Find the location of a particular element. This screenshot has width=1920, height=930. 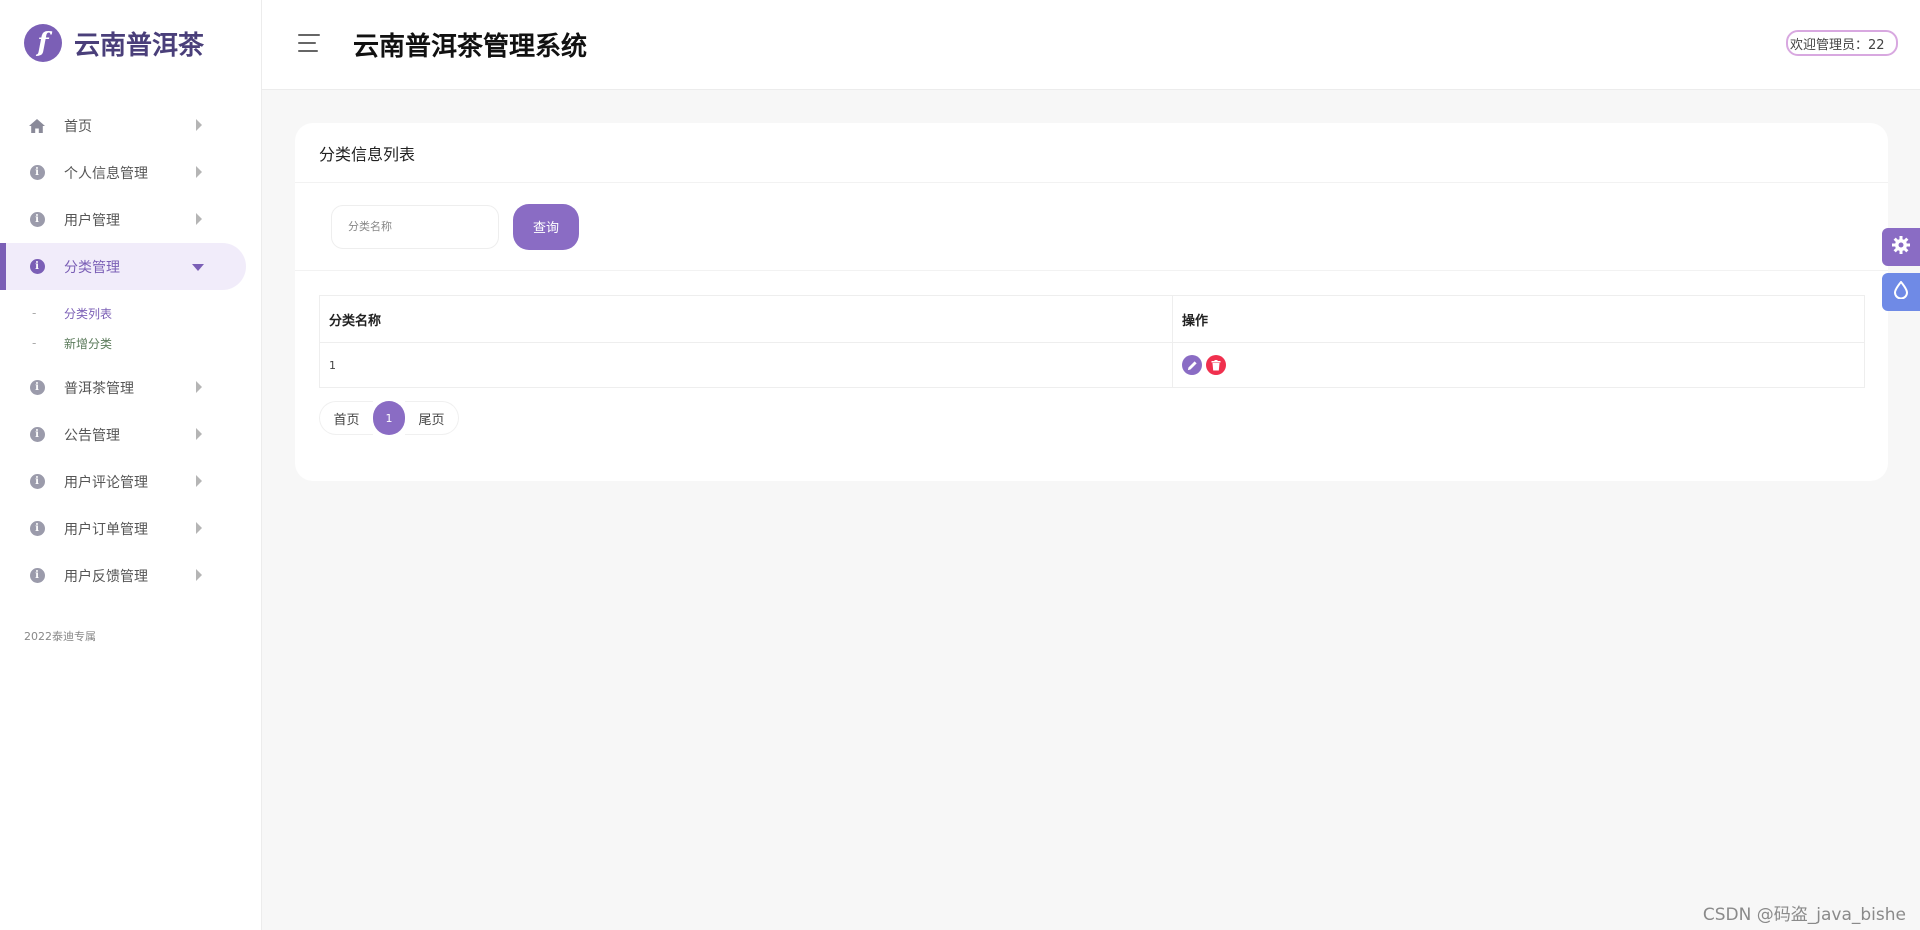

sidebar-item-tea: i 普洱茶管理 is located at coordinates (130, 387).